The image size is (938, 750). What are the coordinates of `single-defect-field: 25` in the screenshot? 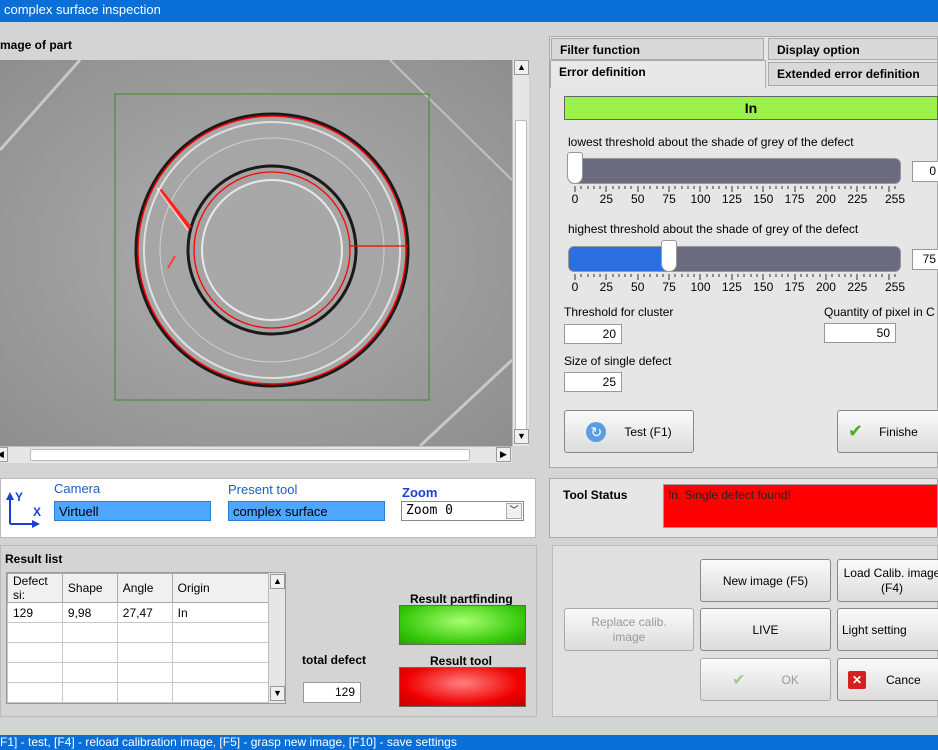 It's located at (593, 382).